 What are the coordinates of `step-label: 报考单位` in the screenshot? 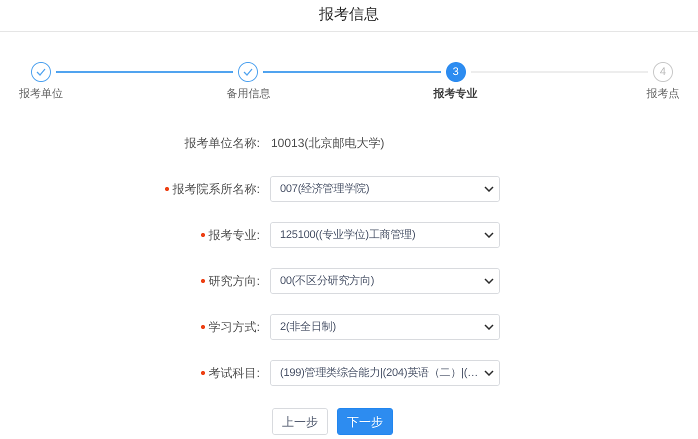 It's located at (41, 94).